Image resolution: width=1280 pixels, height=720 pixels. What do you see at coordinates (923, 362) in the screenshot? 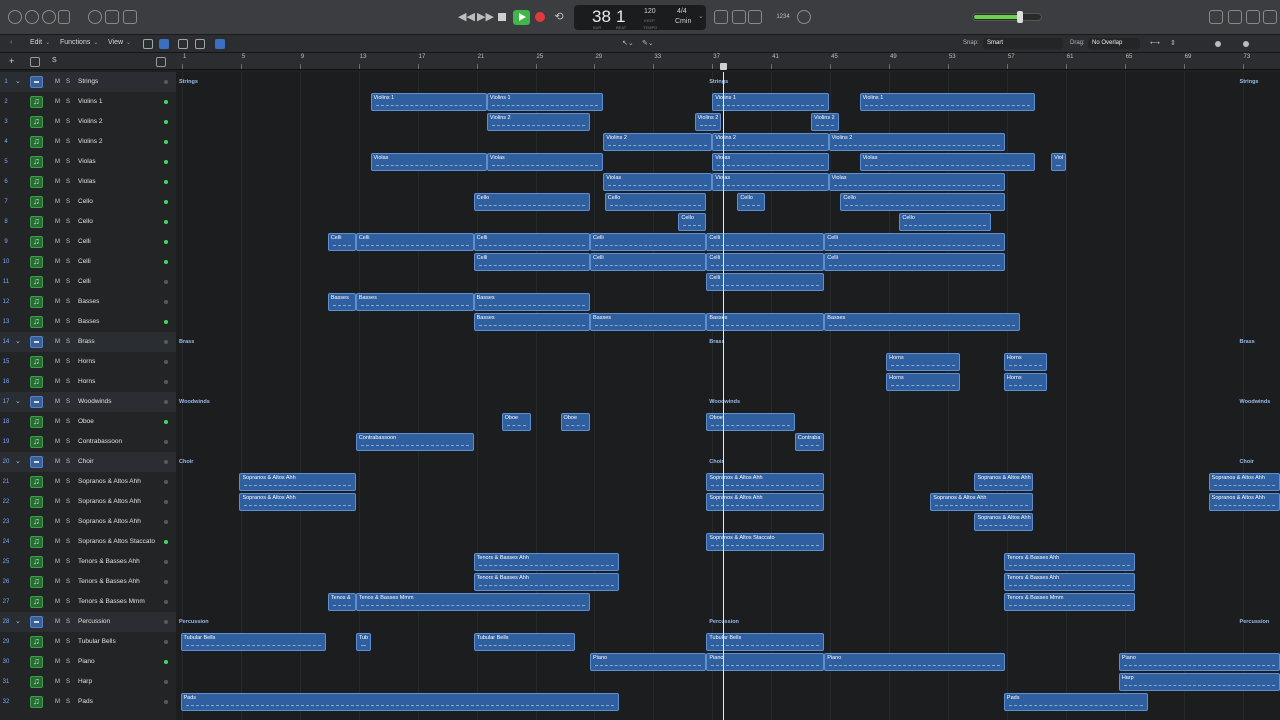
I see `midi-region: Horns` at bounding box center [923, 362].